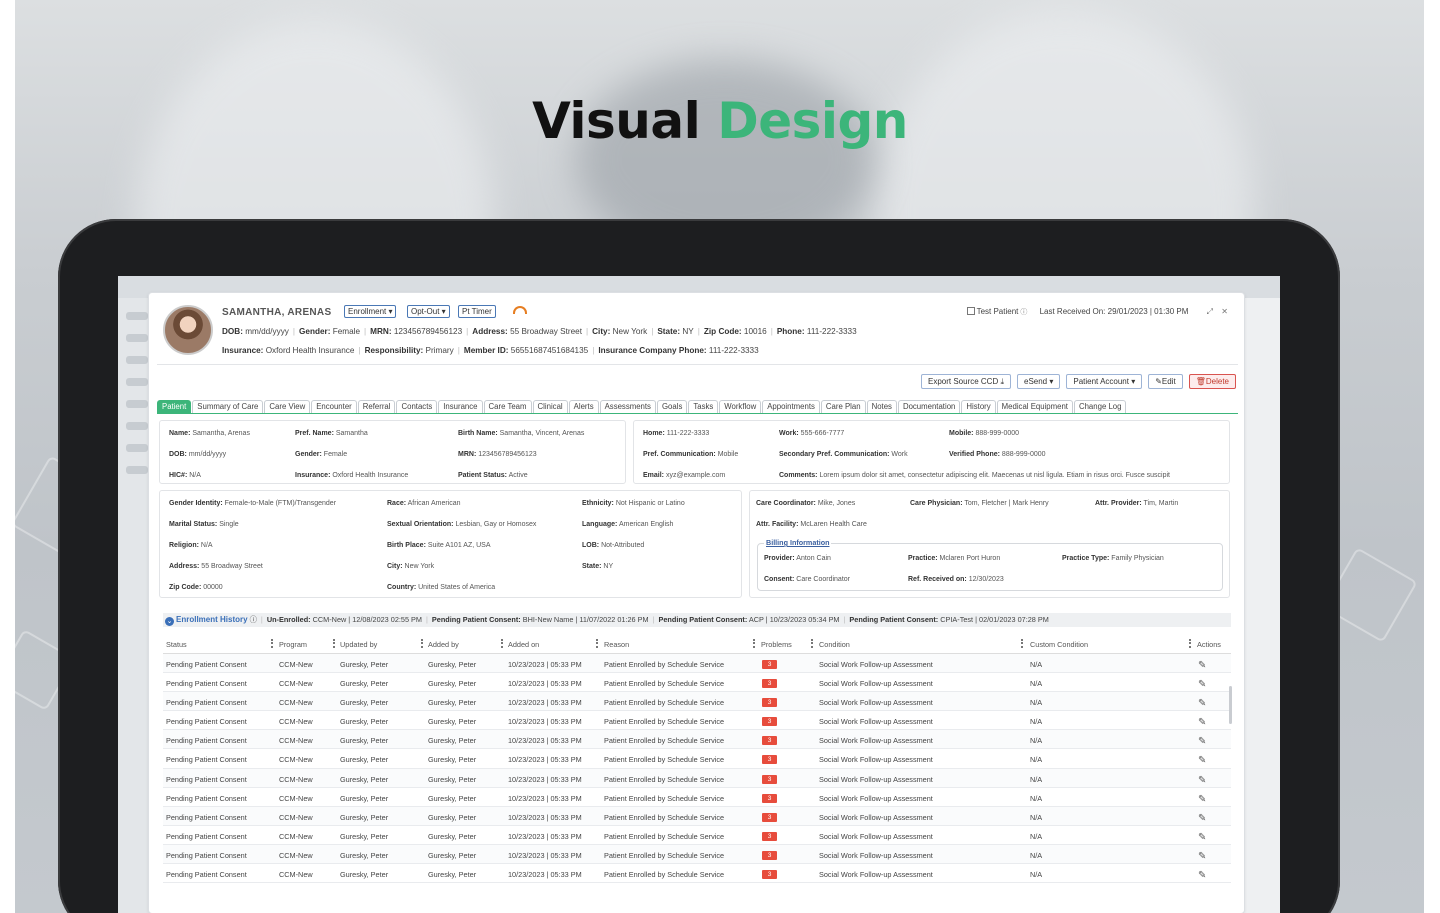 Image resolution: width=1440 pixels, height=913 pixels. What do you see at coordinates (592, 566) in the screenshot?
I see `info-field-label: State:` at bounding box center [592, 566].